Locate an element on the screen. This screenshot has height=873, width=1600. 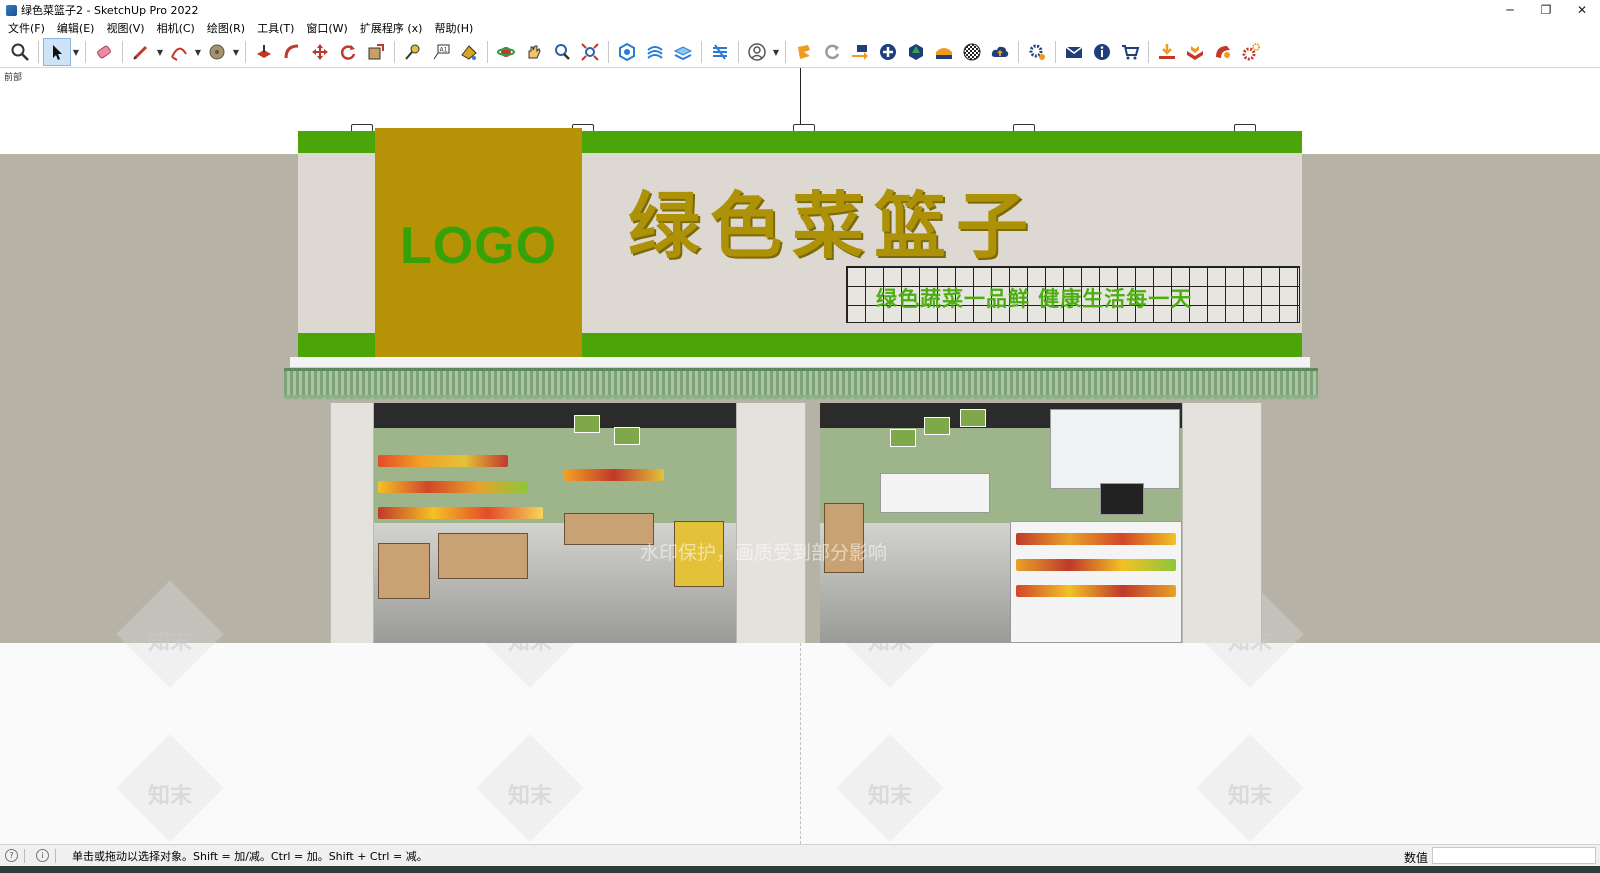
logo-text: LOGO is located at coordinates (478, 245).